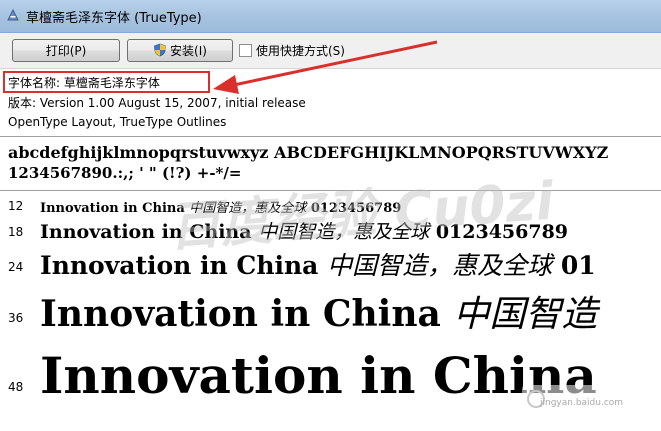  What do you see at coordinates (318, 264) in the screenshot?
I see `sample-text: Innovation in China 中国智造，惠及全球 01` at bounding box center [318, 264].